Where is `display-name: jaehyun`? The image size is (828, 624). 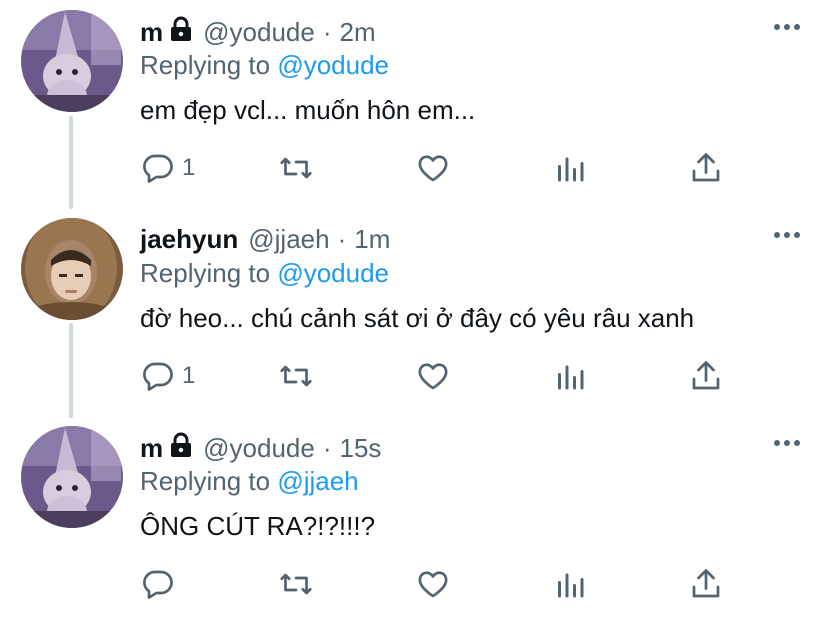
display-name: jaehyun is located at coordinates (189, 239).